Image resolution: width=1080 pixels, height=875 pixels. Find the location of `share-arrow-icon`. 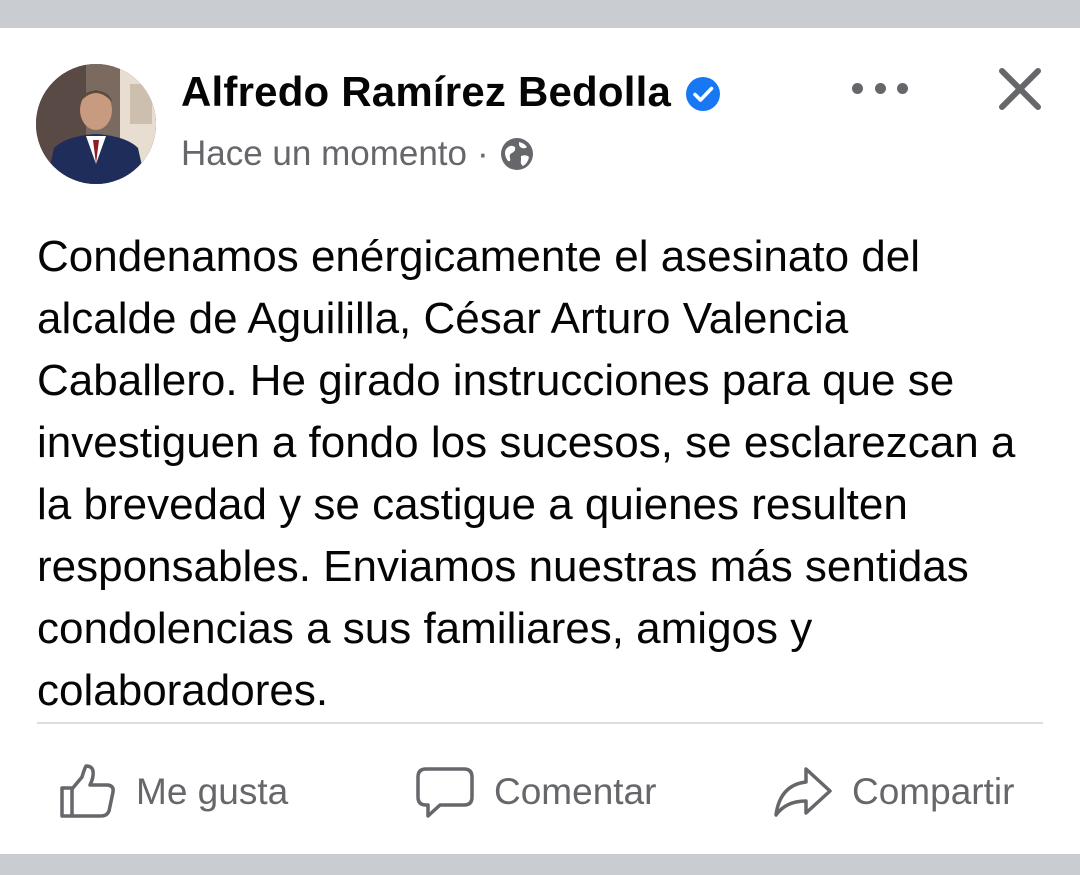

share-arrow-icon is located at coordinates (803, 792).